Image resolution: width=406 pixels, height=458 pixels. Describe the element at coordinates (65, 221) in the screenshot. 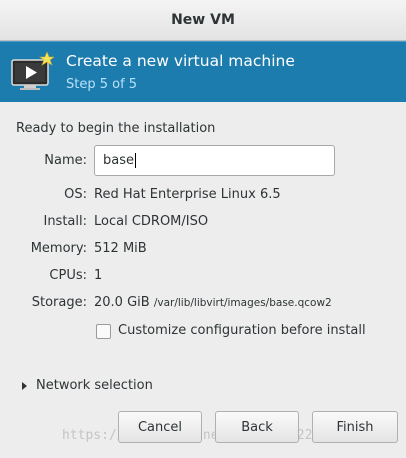

I see `install-label: Install:` at that location.